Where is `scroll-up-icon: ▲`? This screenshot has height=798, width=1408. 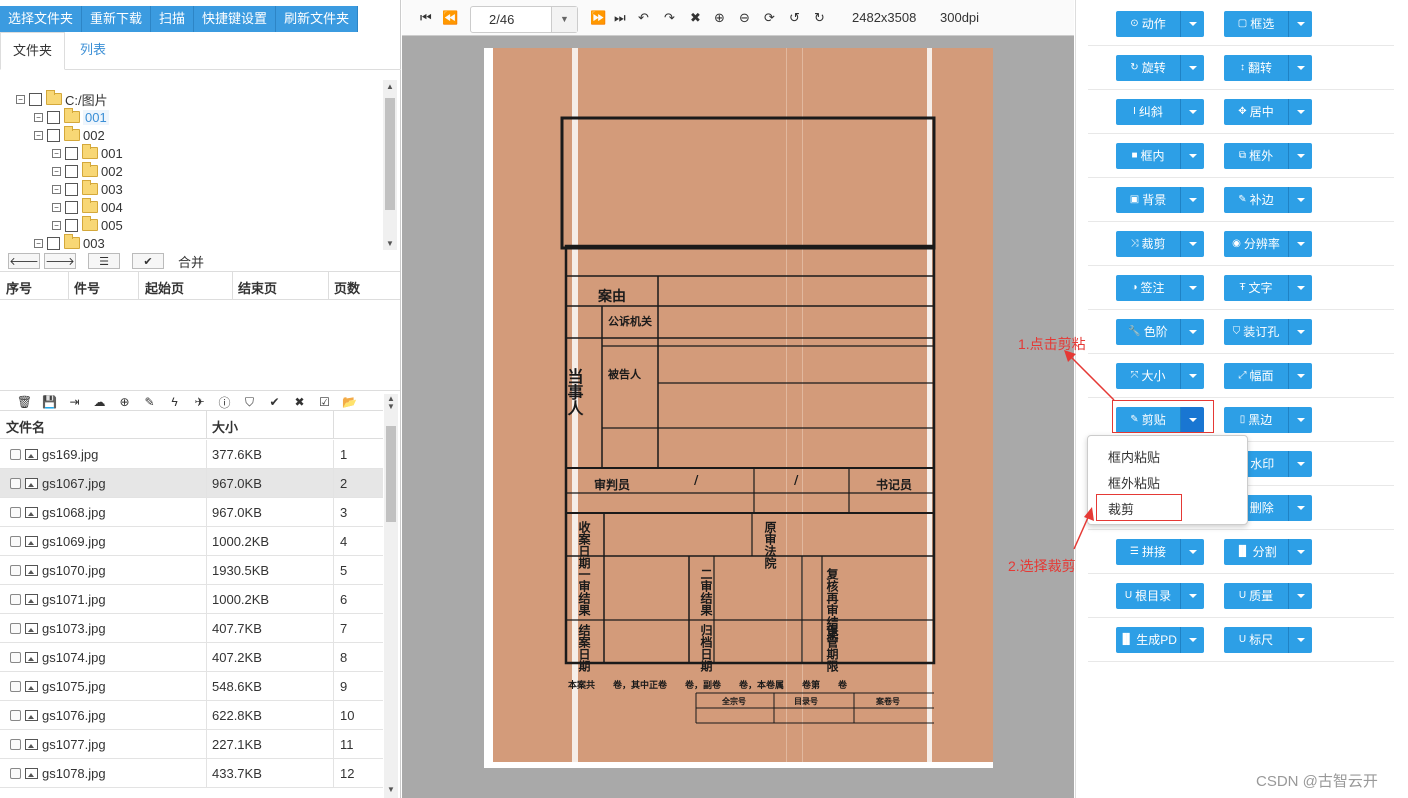 scroll-up-icon: ▲ is located at coordinates (390, 86).